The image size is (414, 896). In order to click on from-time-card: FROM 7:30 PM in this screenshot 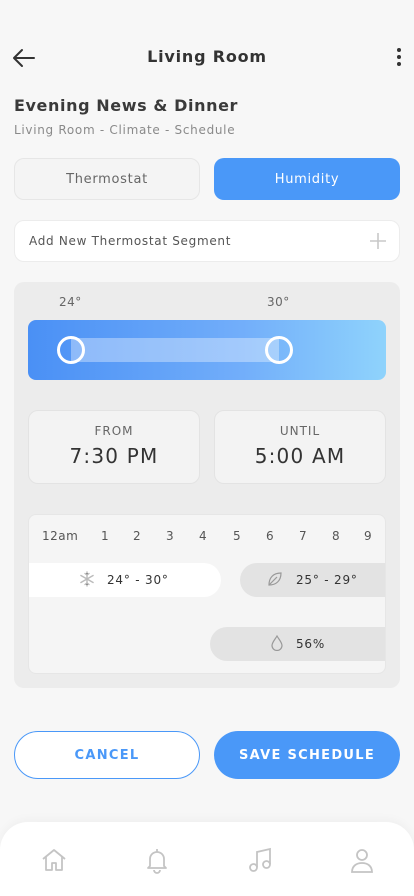, I will do `click(114, 447)`.